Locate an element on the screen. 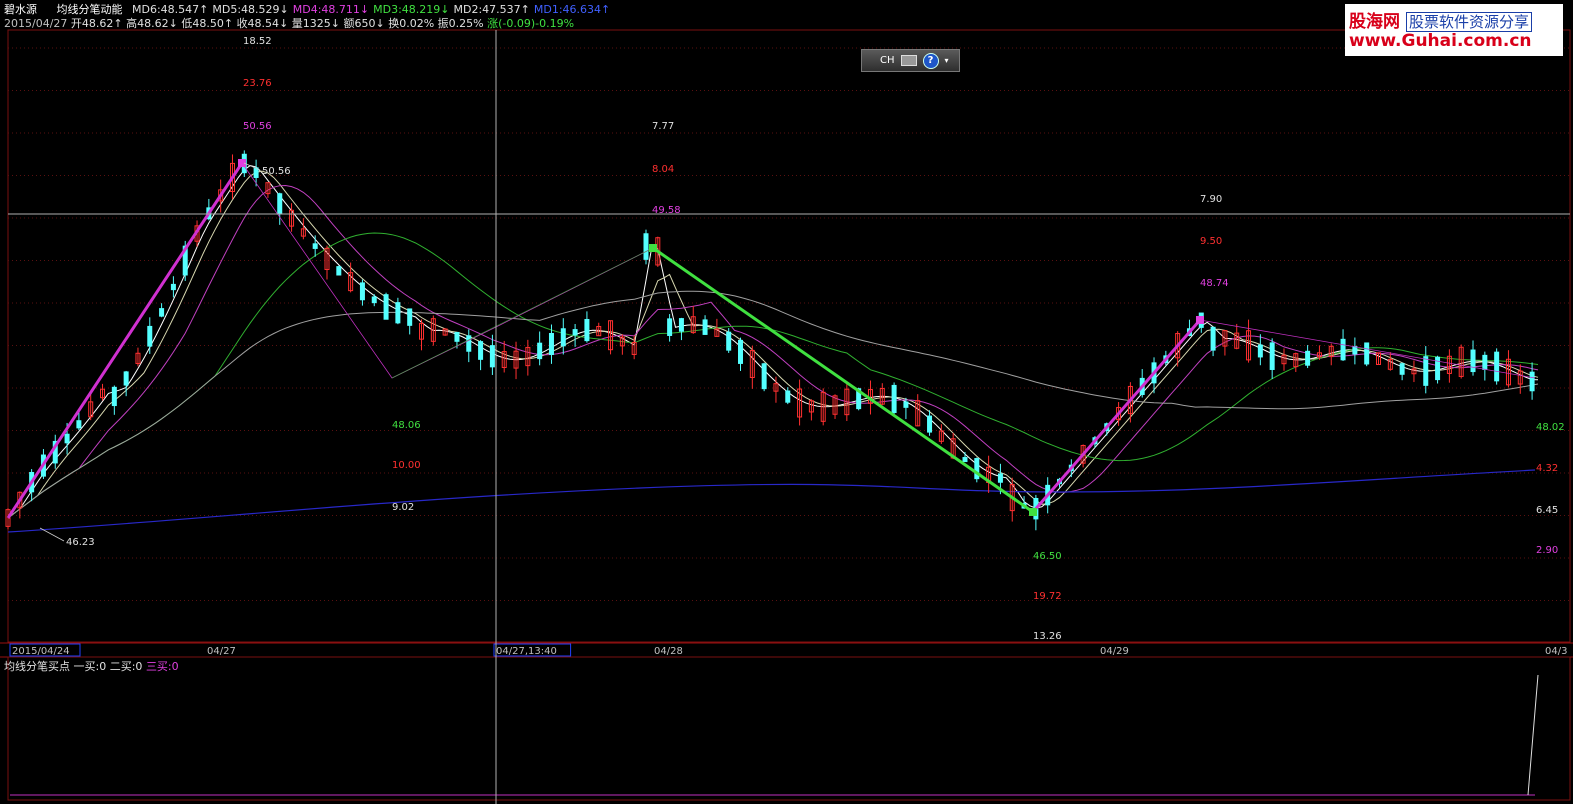  buy3-count: 三买:0 is located at coordinates (162, 666).